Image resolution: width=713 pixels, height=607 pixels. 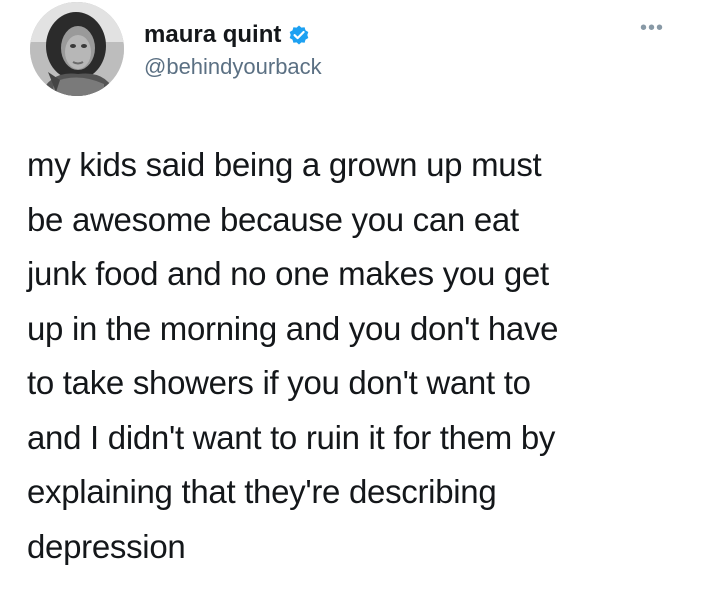 I want to click on more-options-icon: •••, so click(x=652, y=28).